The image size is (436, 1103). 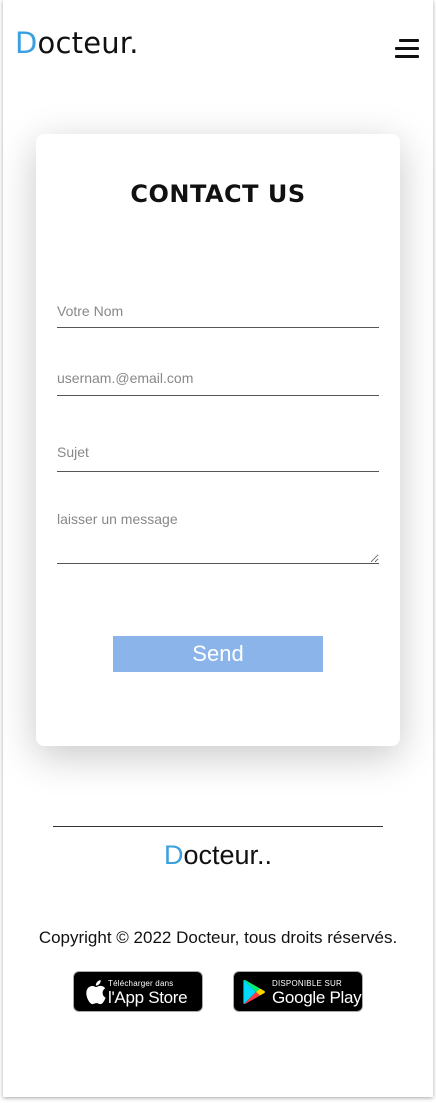 I want to click on google-play-badge: DISPONIBLE SUR Google Play, so click(x=298, y=991).